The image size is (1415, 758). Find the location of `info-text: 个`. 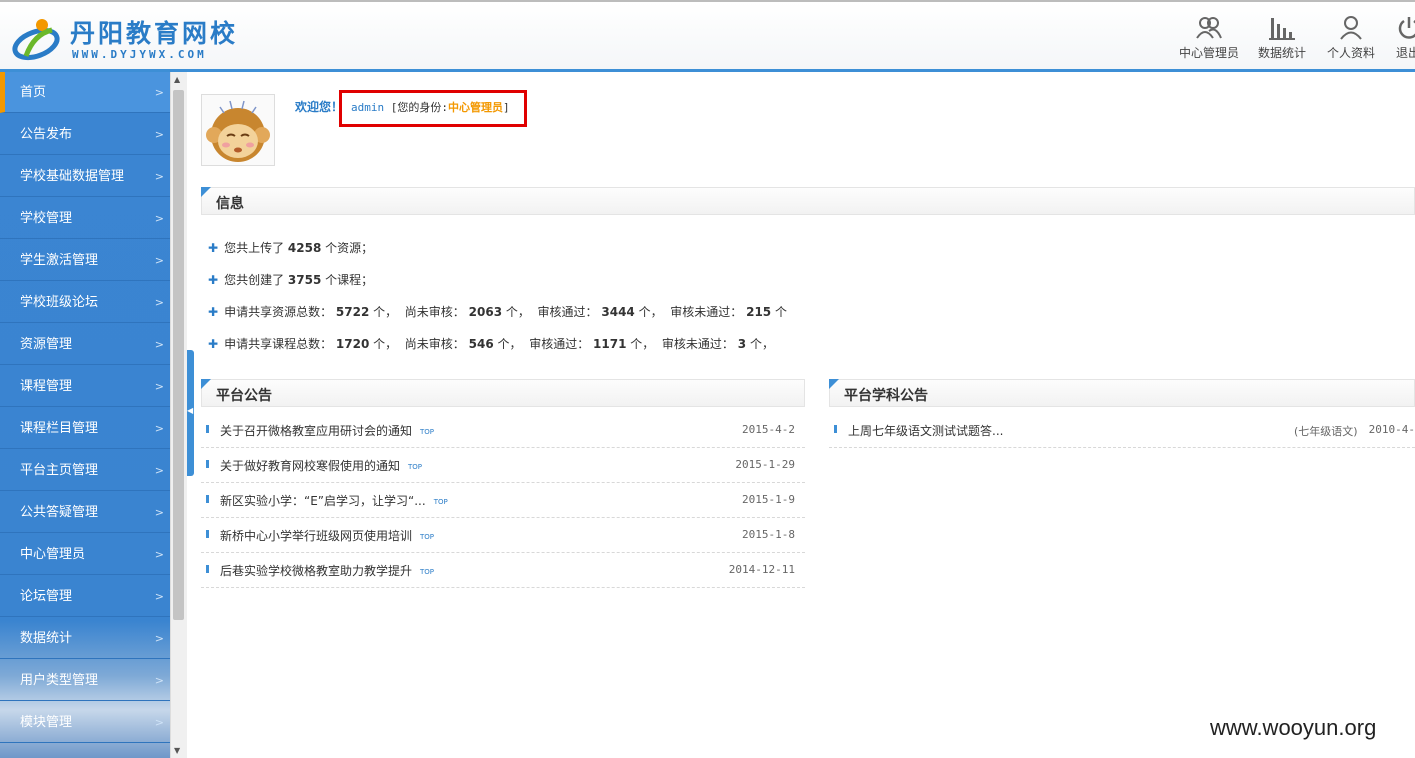

info-text: 个 is located at coordinates (781, 312).